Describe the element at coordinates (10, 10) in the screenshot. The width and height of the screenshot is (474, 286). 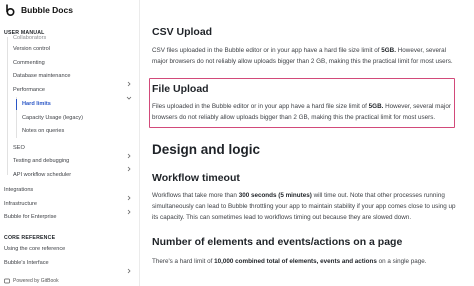
I see `bubble-b-icon` at that location.